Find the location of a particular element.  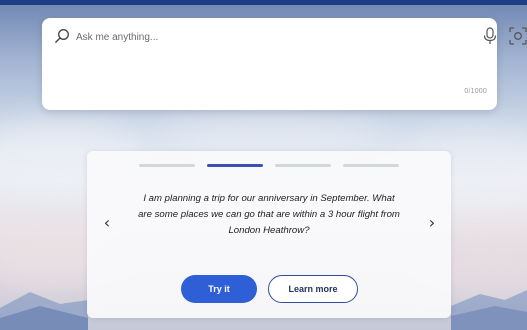

character-count: 0/1000 is located at coordinates (475, 91).